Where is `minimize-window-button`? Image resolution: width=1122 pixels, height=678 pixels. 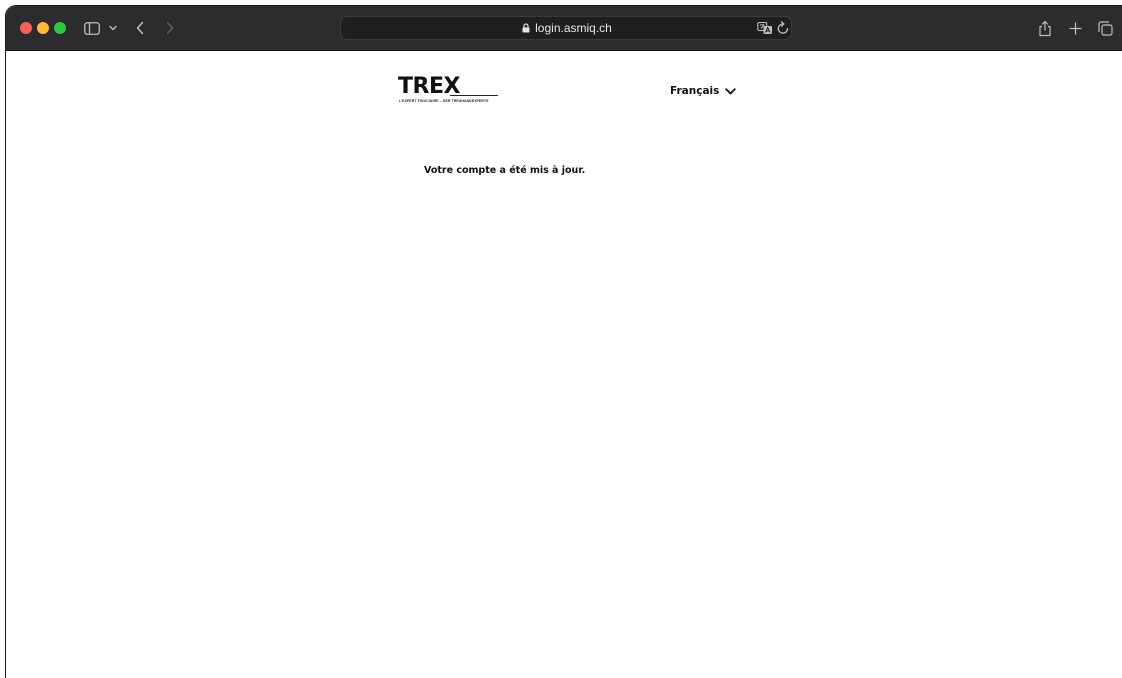
minimize-window-button is located at coordinates (43, 28).